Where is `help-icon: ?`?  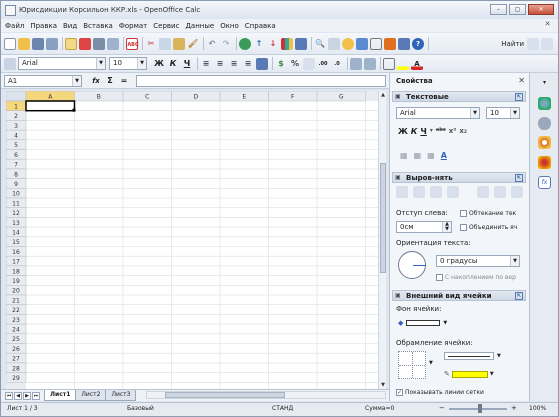
help-icon: ? is located at coordinates (418, 43).